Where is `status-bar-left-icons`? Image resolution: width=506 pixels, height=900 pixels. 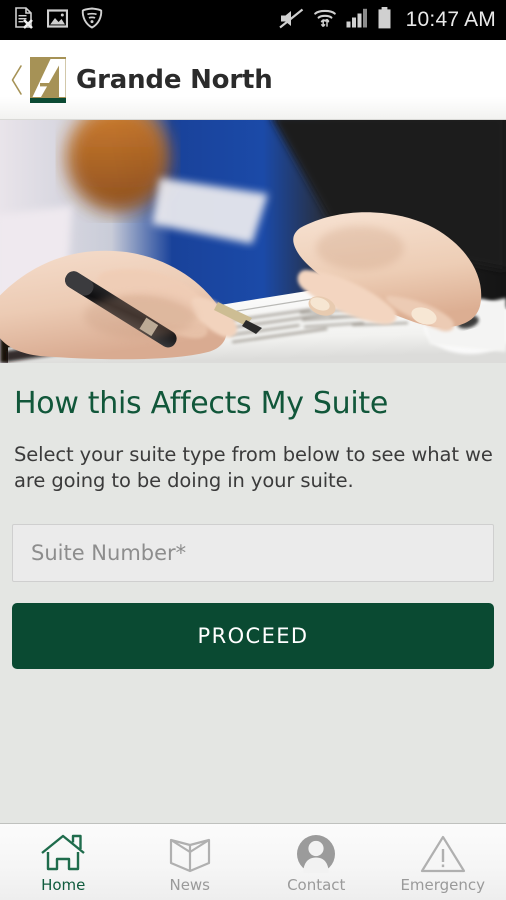 status-bar-left-icons is located at coordinates (58, 20).